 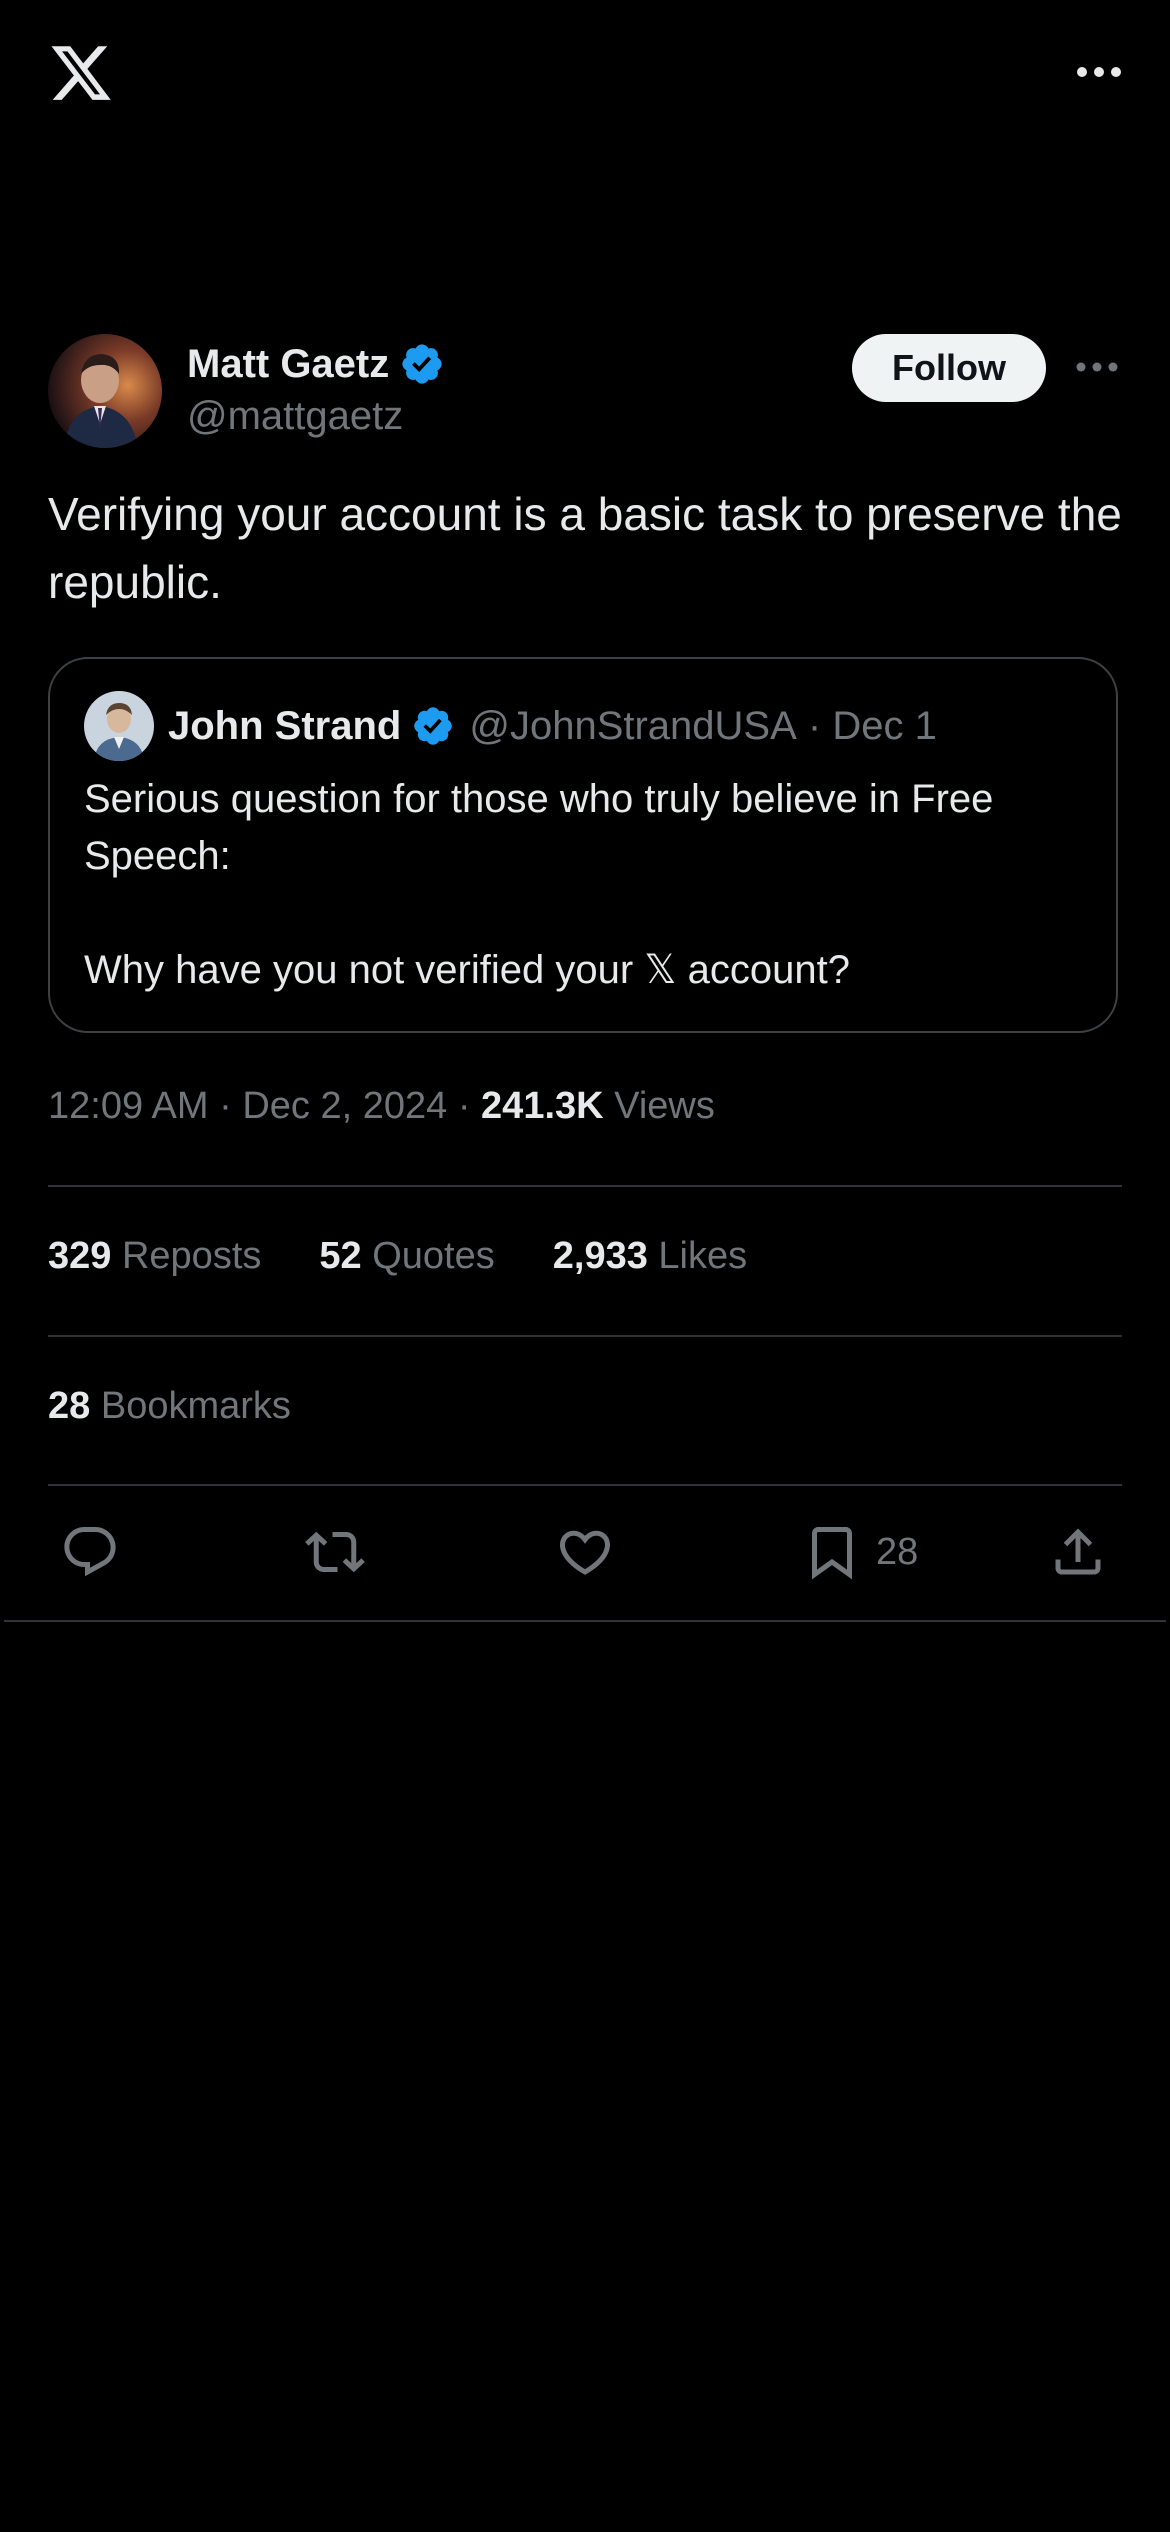 What do you see at coordinates (650, 1256) in the screenshot?
I see `likes-stat: 2,933 Likes` at bounding box center [650, 1256].